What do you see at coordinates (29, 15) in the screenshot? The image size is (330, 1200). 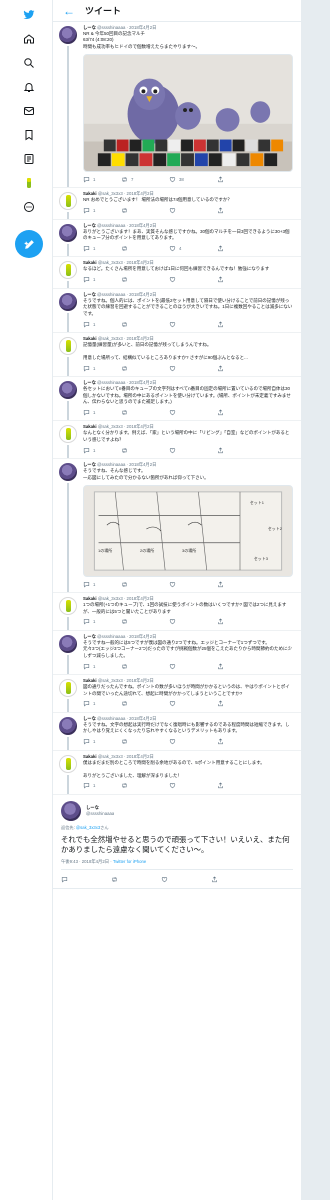 I see `twitter-logo-icon` at bounding box center [29, 15].